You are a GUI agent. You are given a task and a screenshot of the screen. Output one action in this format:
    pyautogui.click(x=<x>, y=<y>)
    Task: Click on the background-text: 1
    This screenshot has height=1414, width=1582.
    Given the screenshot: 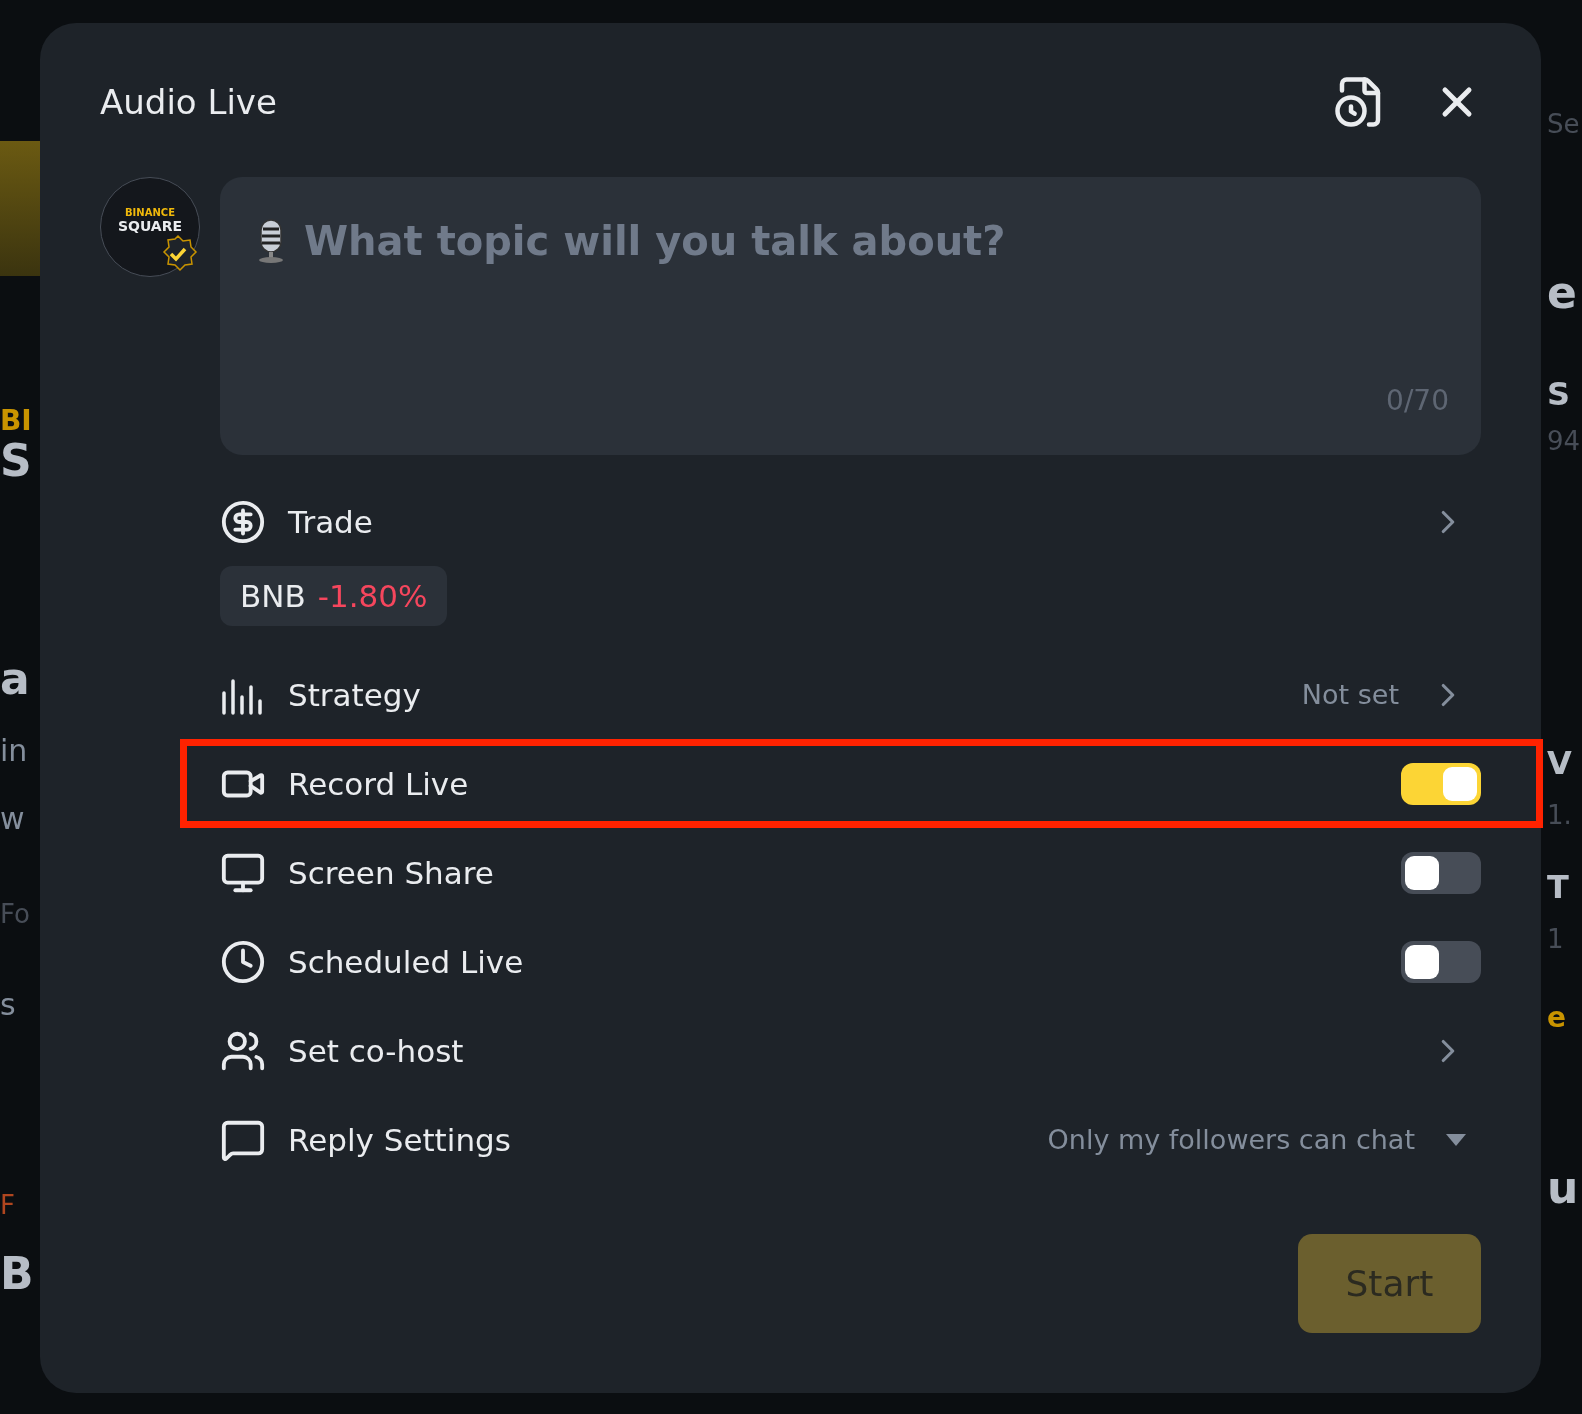 What is the action you would take?
    pyautogui.click(x=1556, y=939)
    